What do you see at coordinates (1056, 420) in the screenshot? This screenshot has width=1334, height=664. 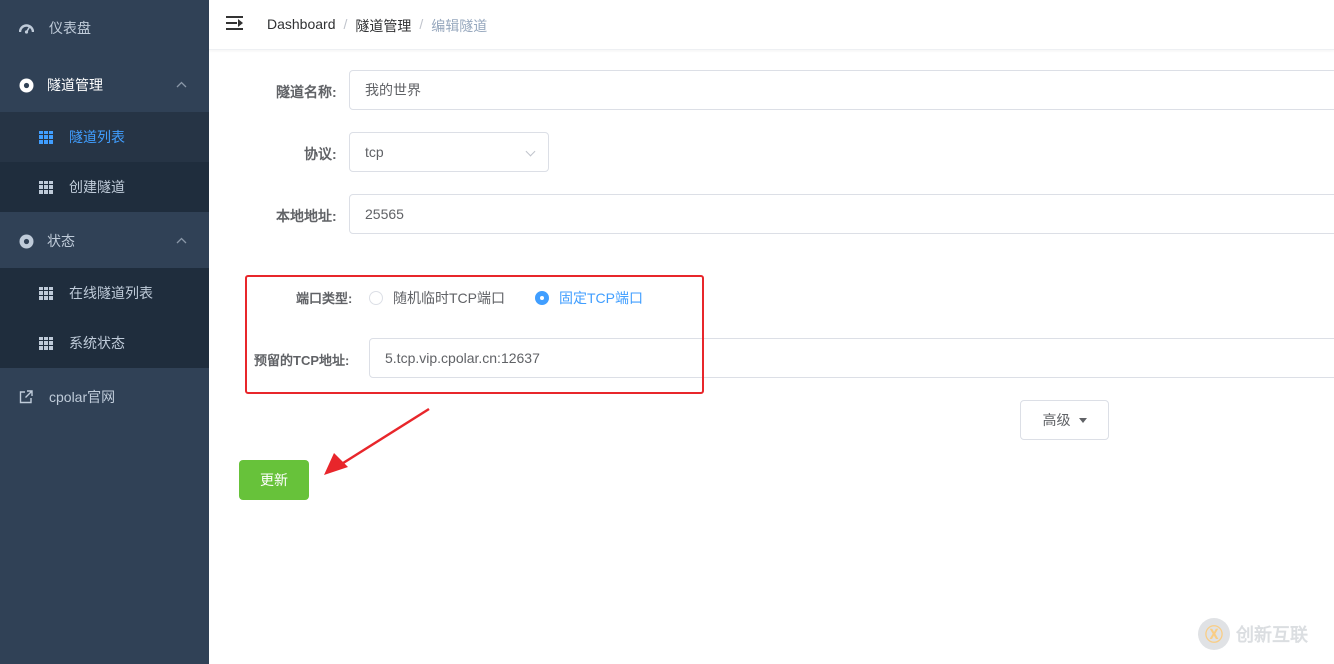 I see `advanced-label: 高级` at bounding box center [1056, 420].